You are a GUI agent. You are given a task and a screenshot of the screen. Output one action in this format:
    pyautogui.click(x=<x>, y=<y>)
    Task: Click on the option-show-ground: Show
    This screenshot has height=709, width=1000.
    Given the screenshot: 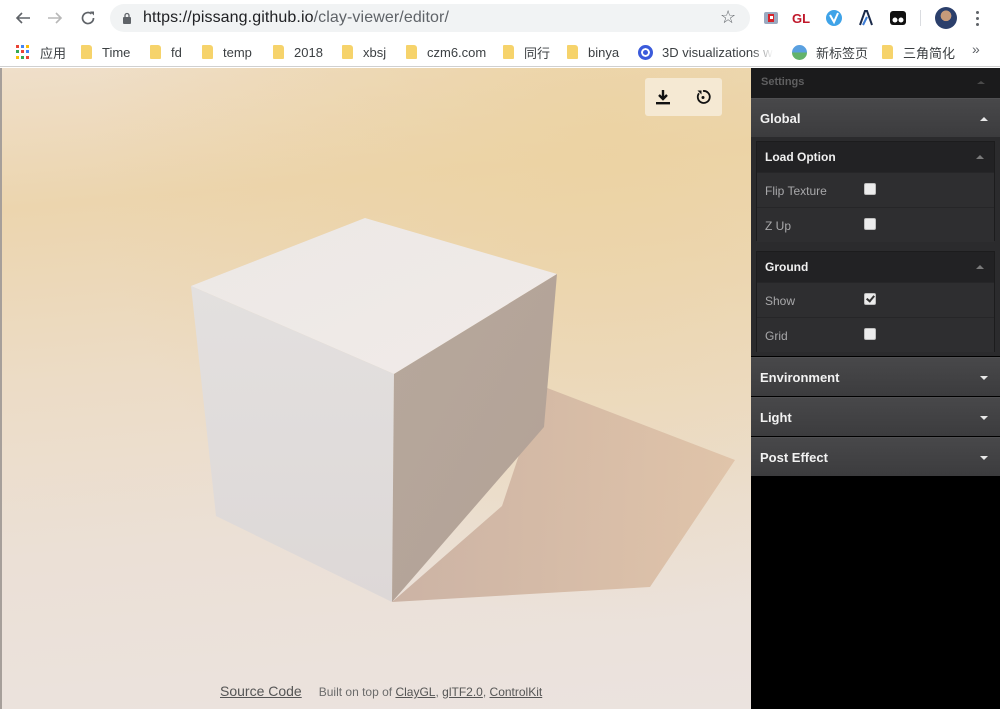 What is the action you would take?
    pyautogui.click(x=875, y=299)
    